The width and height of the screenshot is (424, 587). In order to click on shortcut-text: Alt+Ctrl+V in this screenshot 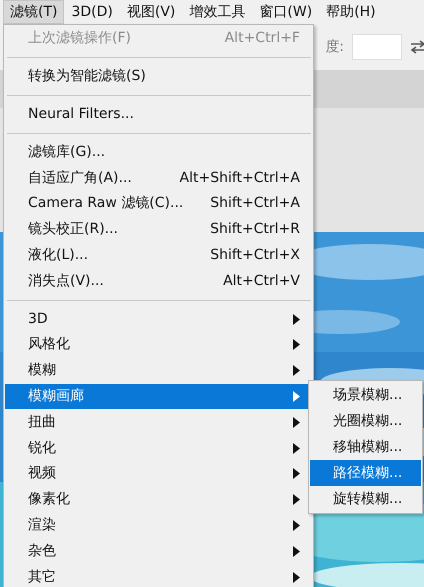, I will do `click(261, 281)`.